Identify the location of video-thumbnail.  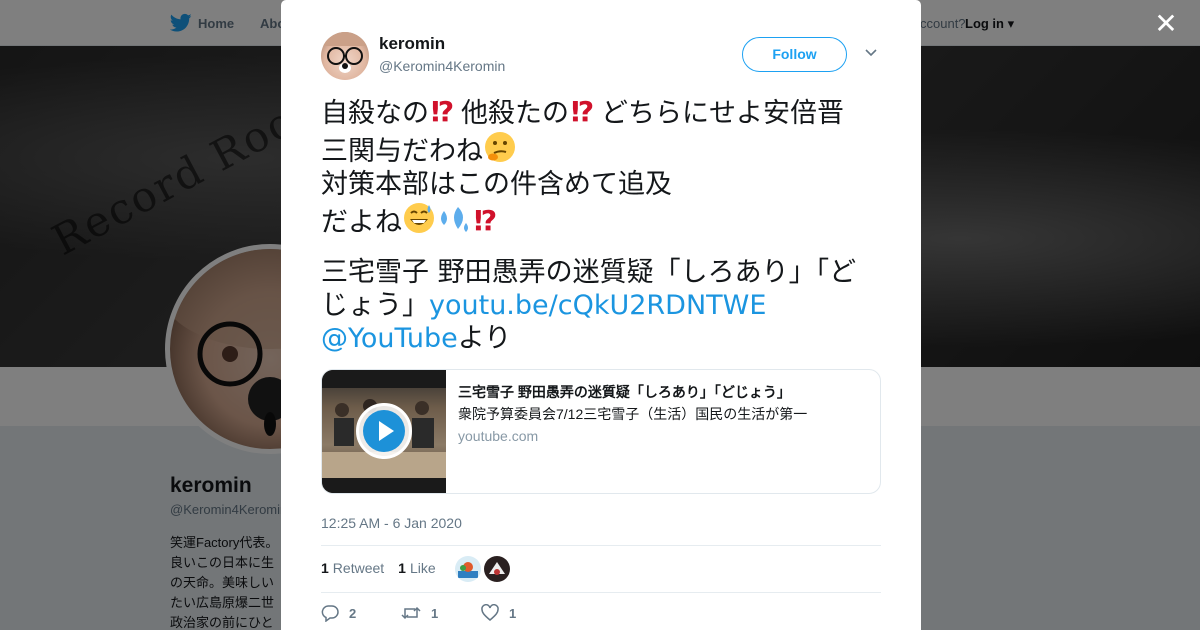
(384, 431).